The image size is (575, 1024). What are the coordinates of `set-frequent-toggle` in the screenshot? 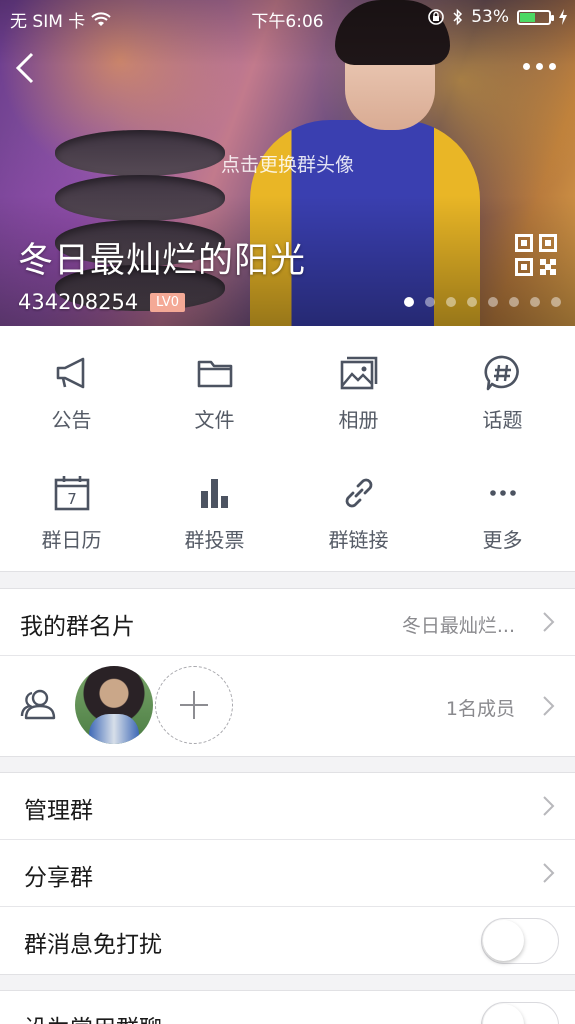 It's located at (520, 1013).